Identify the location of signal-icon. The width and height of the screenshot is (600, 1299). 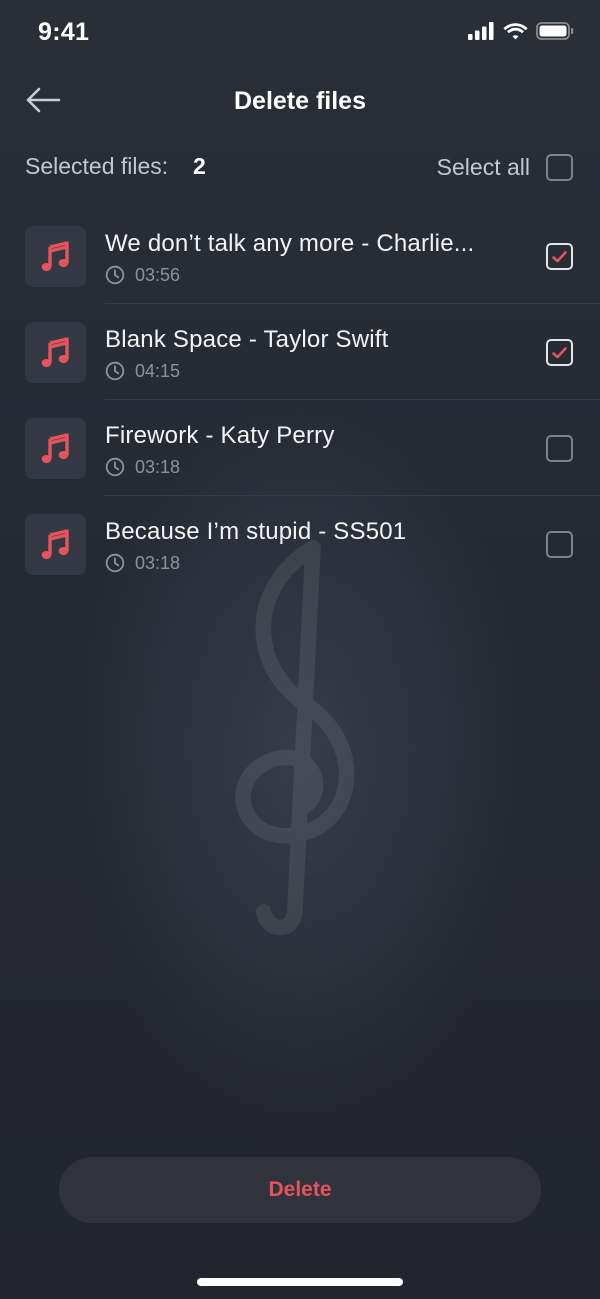
(481, 31).